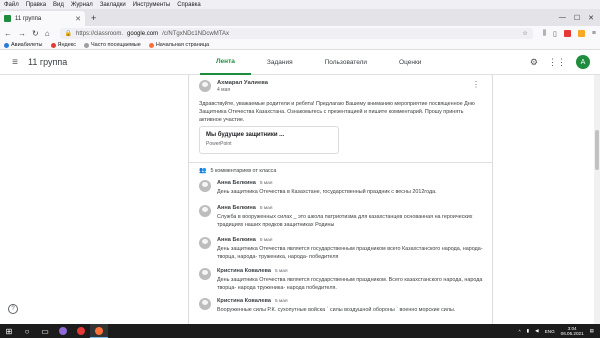 The image size is (600, 338). Describe the element at coordinates (47, 33) in the screenshot. I see `home-icon: ⌂` at that location.